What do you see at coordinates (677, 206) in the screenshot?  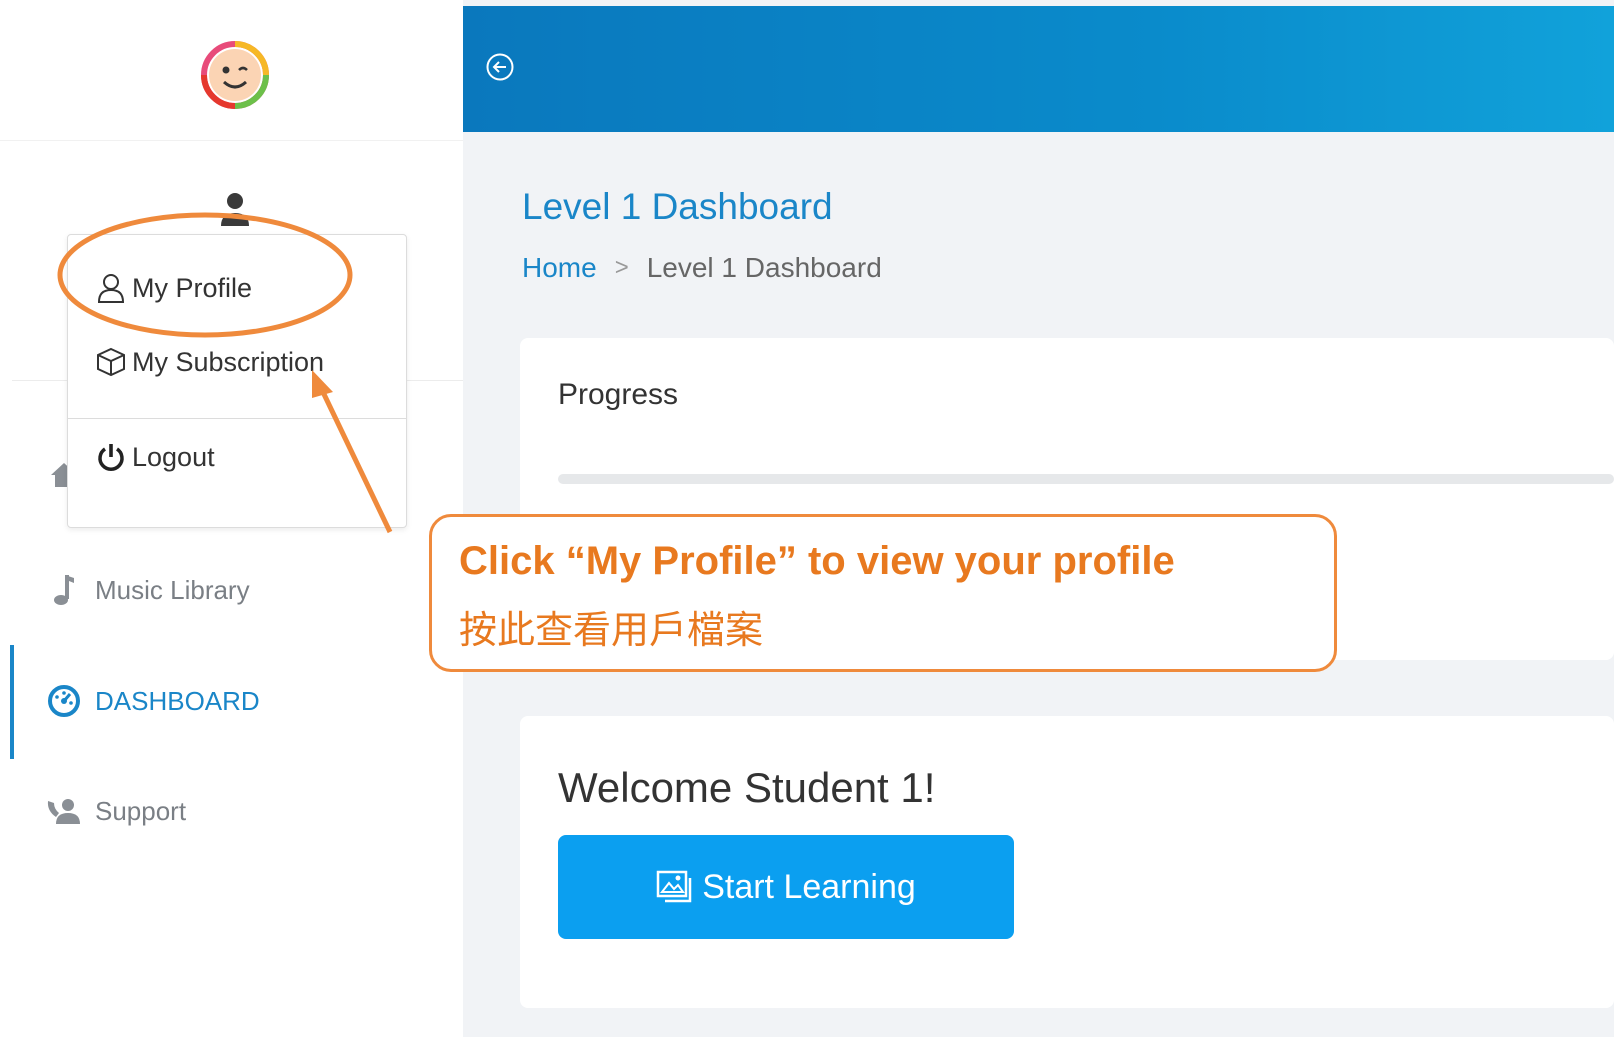 I see `page-title: Level 1 Dashboard` at bounding box center [677, 206].